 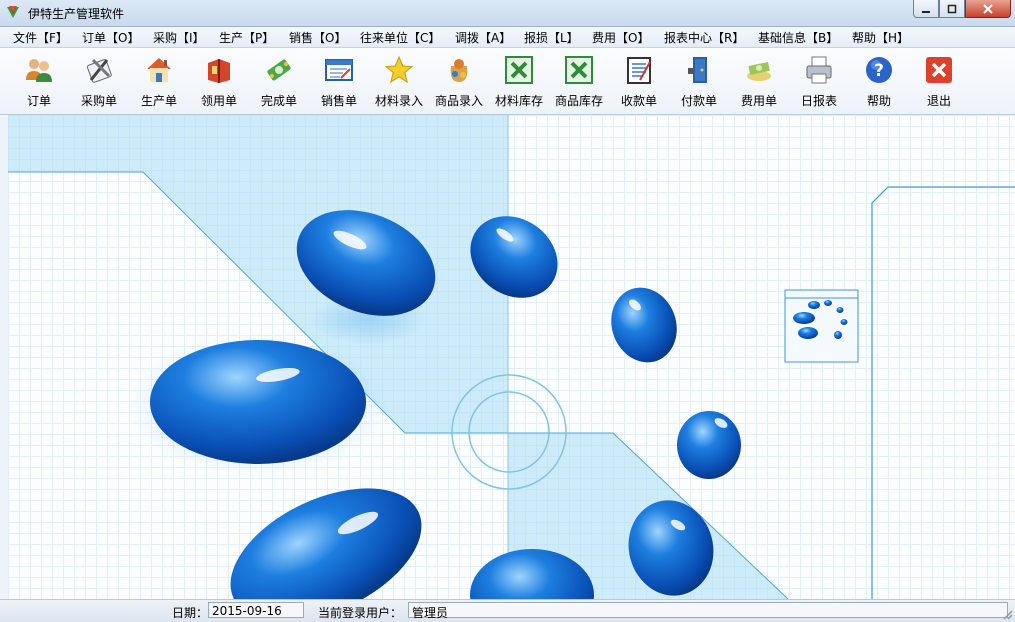 I want to click on toolbar-material-entry-button: 材料录入, so click(x=399, y=81).